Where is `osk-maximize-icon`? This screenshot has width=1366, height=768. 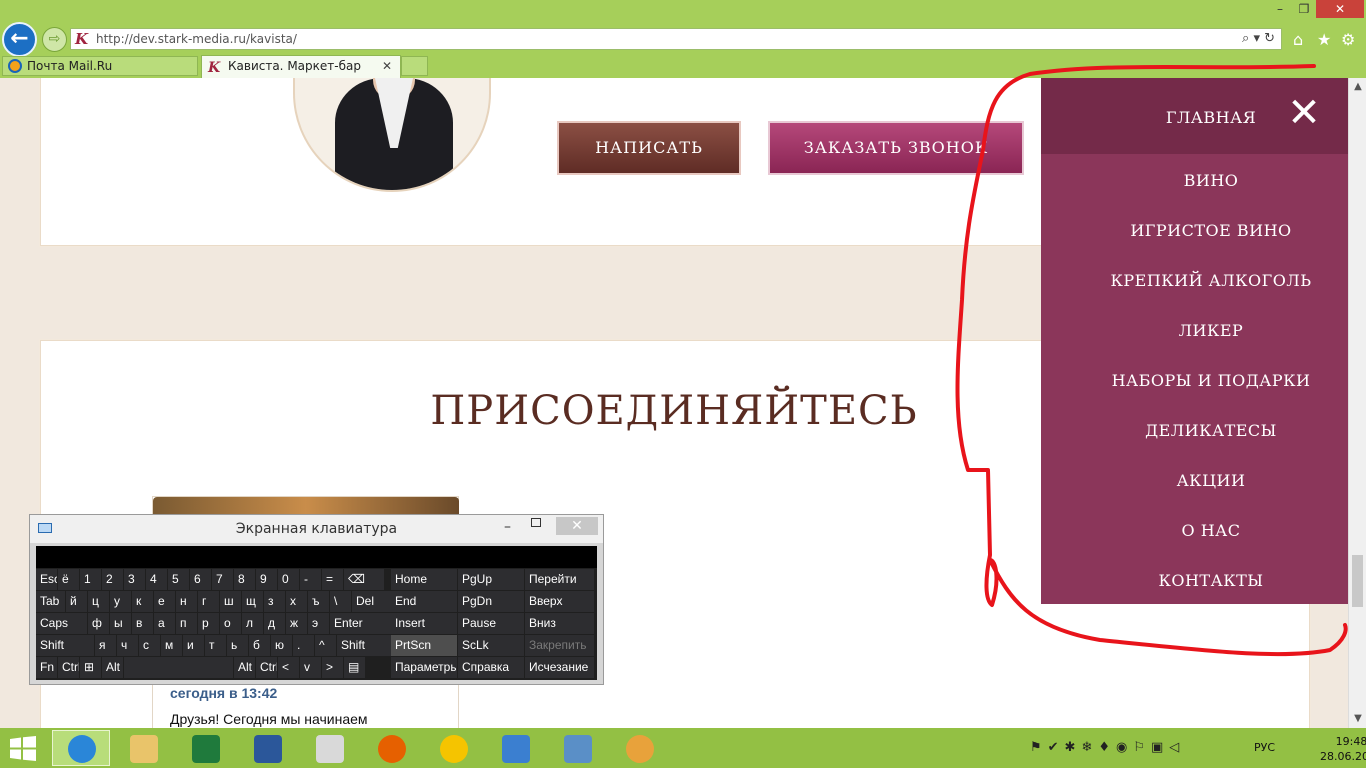 osk-maximize-icon is located at coordinates (536, 522).